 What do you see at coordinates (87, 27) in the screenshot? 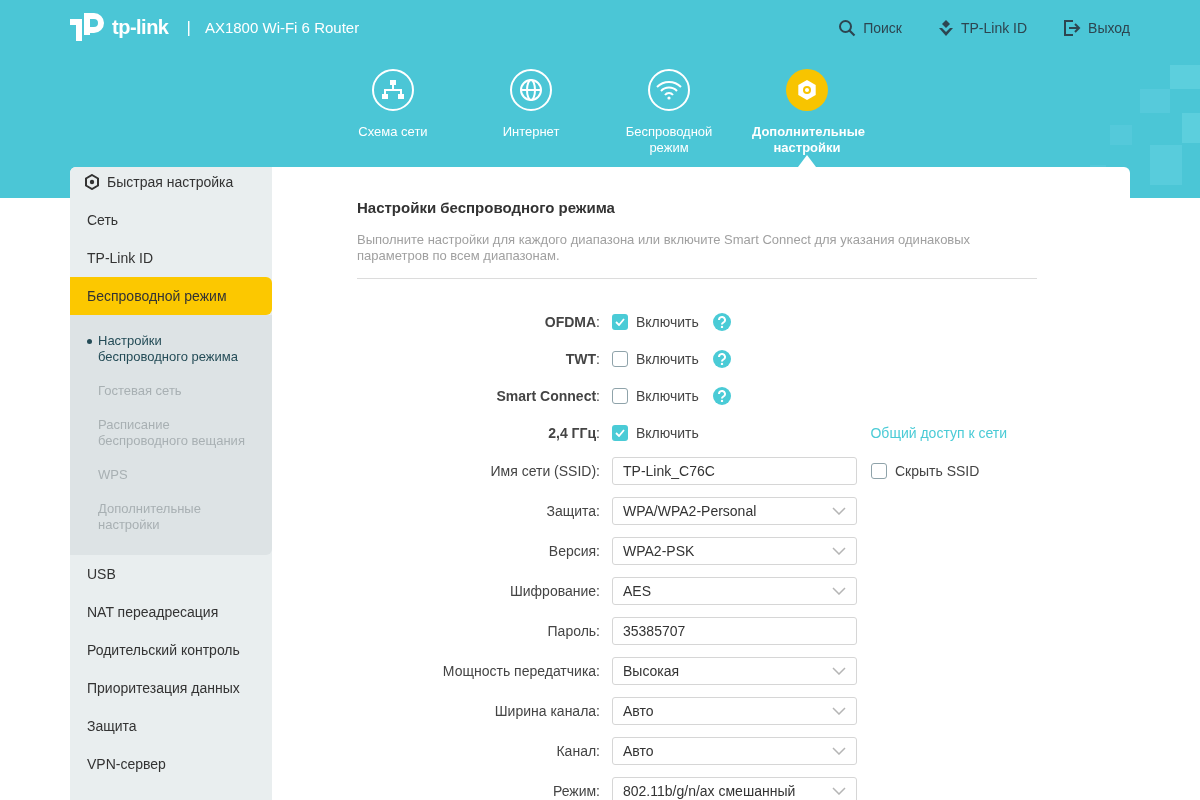
I see `logo-icon` at bounding box center [87, 27].